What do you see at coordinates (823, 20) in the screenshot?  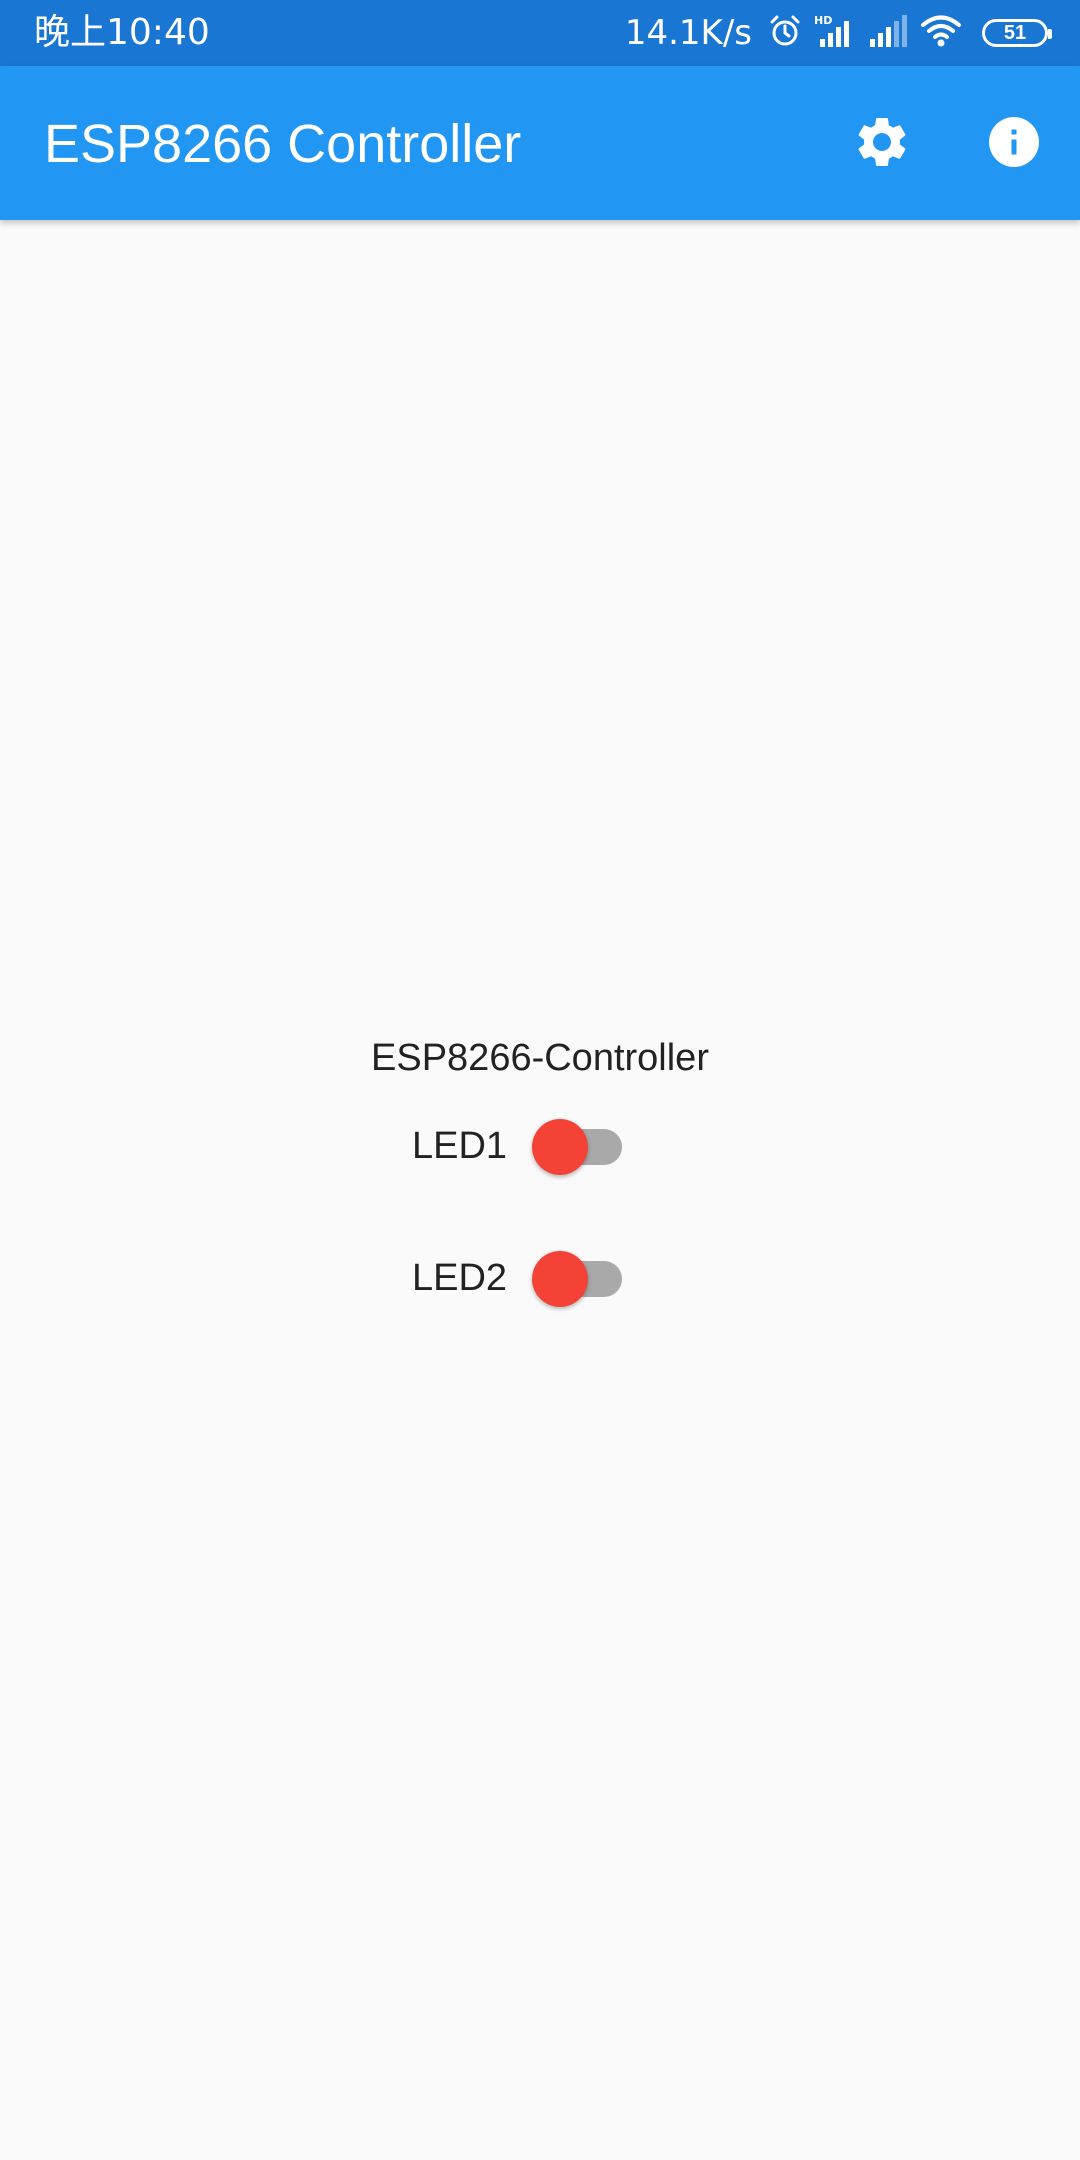 I see `svg-text: HD` at bounding box center [823, 20].